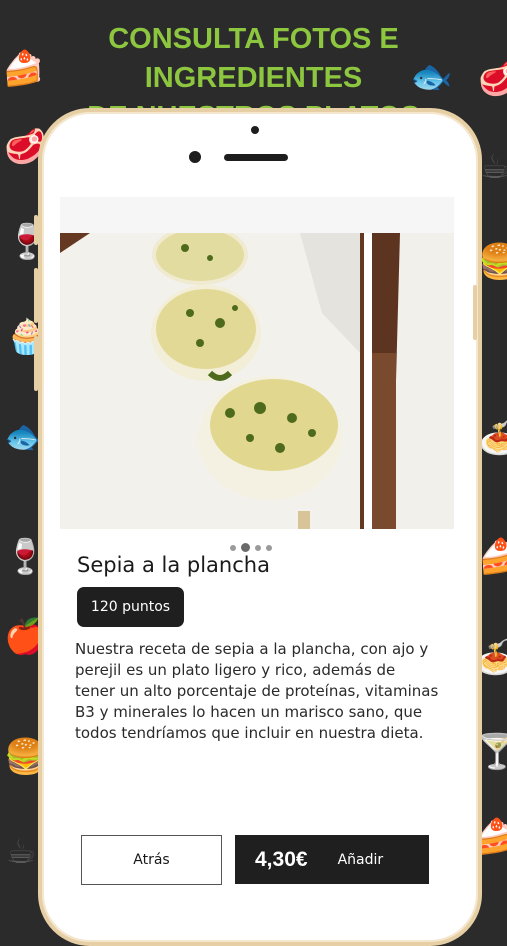 The image size is (507, 946). What do you see at coordinates (492, 262) in the screenshot?
I see `burger-icon: 🍔` at bounding box center [492, 262].